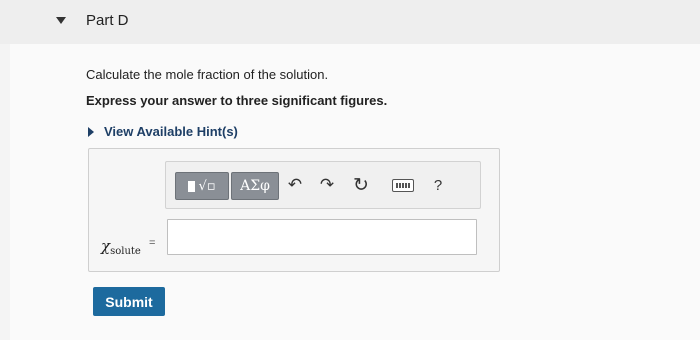 This screenshot has width=700, height=340. Describe the element at coordinates (61, 20) in the screenshot. I see `collapse-caret-icon` at that location.